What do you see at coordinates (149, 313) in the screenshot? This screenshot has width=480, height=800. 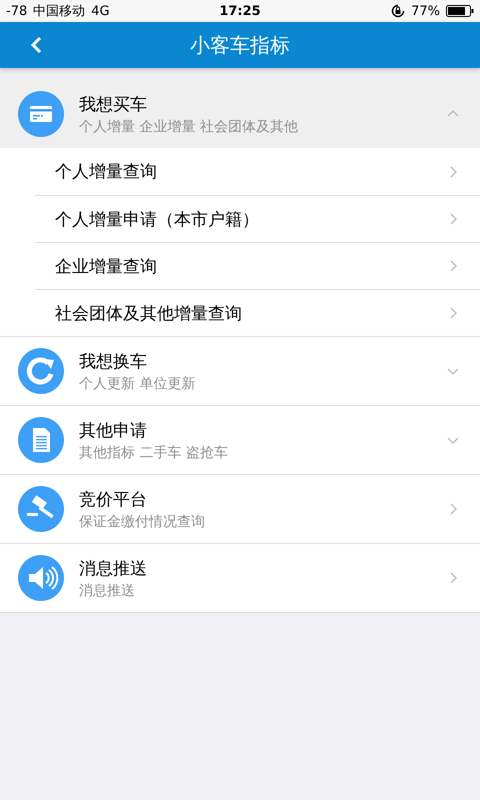 I see `submenu-label: 社会团体及其他增量查询` at bounding box center [149, 313].